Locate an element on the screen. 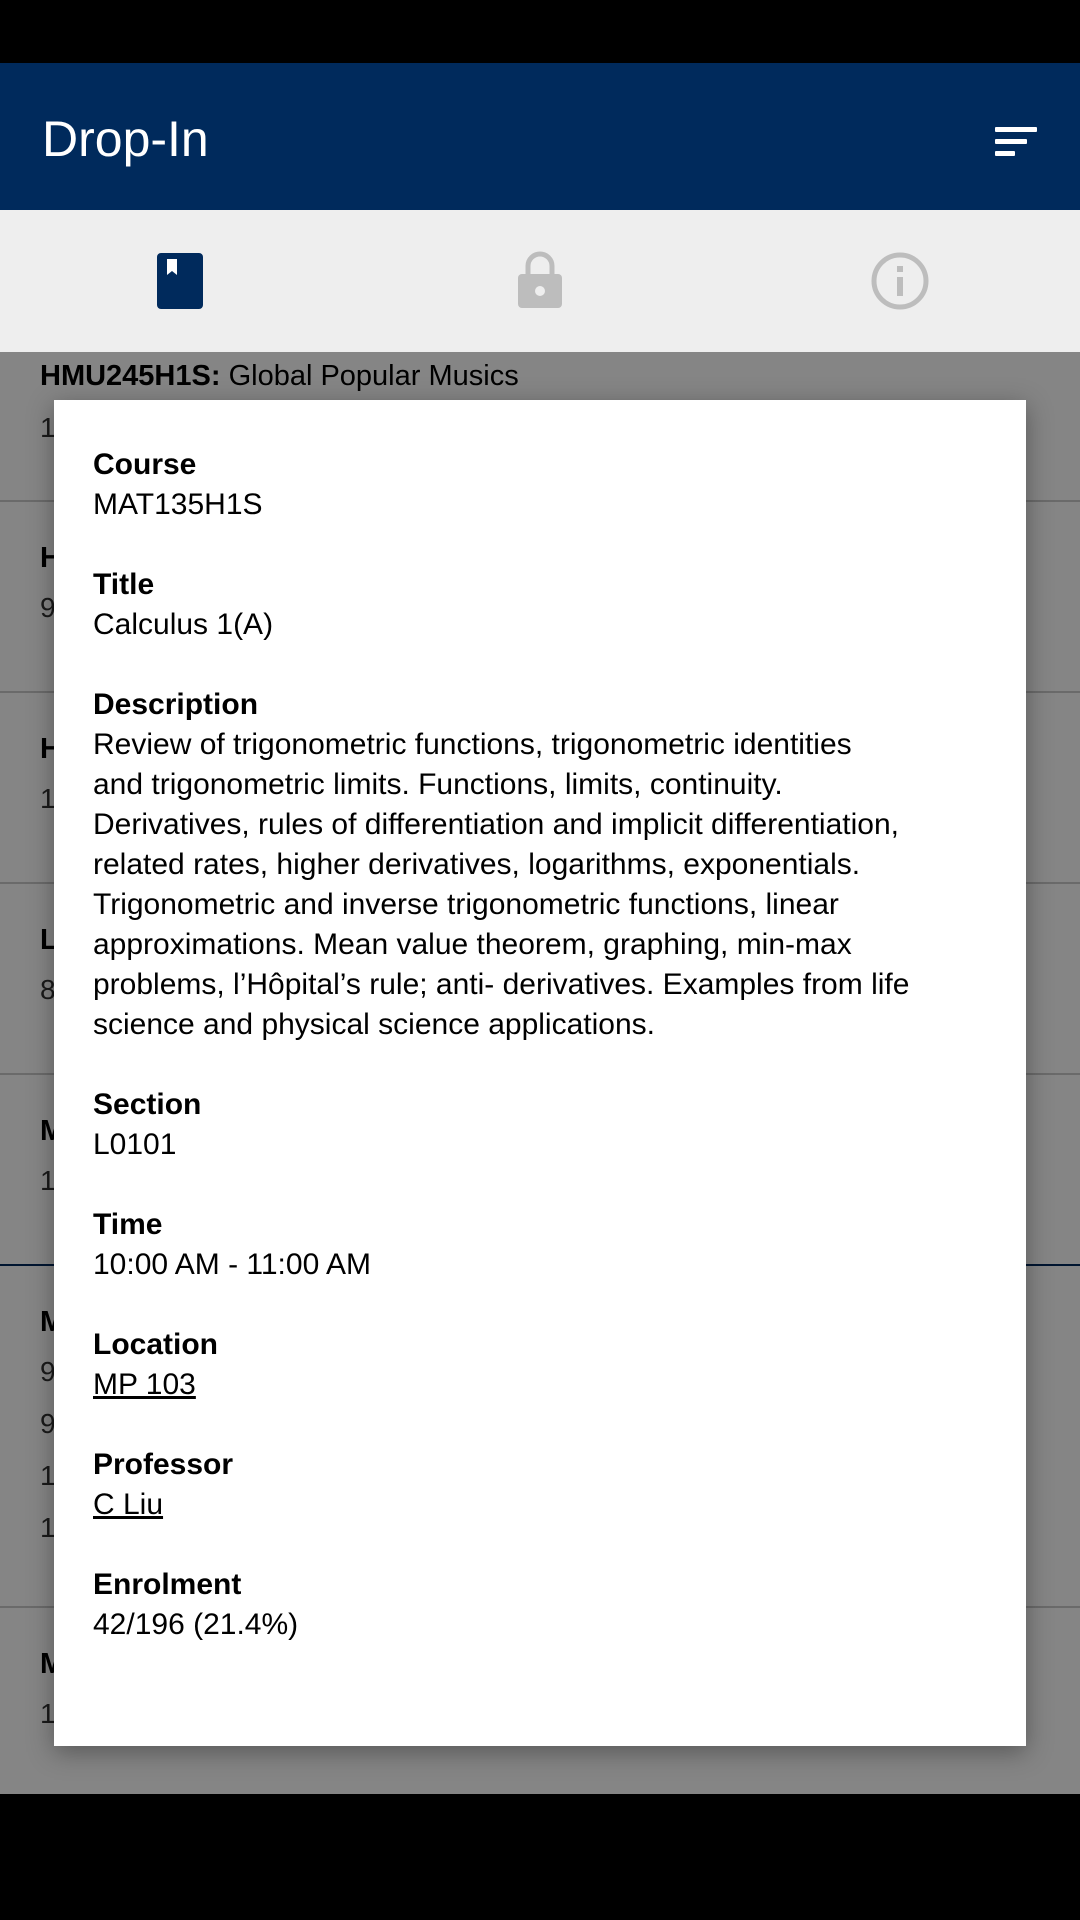  filter-icon is located at coordinates (1008, 139).